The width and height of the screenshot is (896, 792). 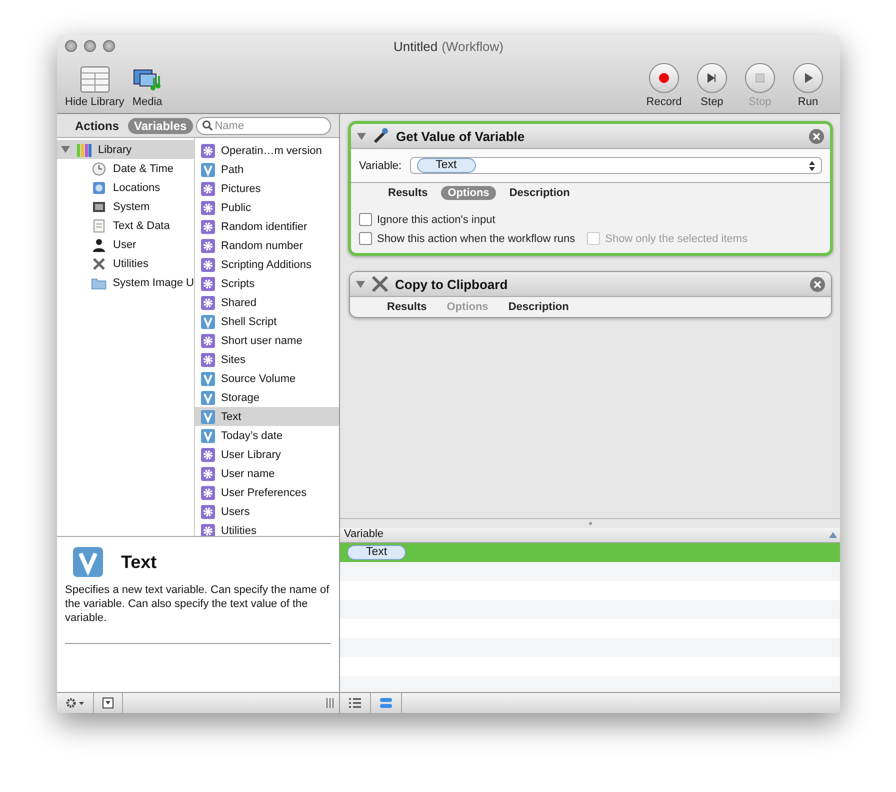 What do you see at coordinates (84, 150) in the screenshot?
I see `books-icon` at bounding box center [84, 150].